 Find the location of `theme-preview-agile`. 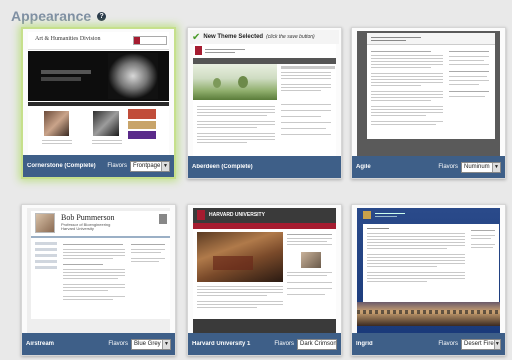

theme-preview-agile is located at coordinates (428, 93).